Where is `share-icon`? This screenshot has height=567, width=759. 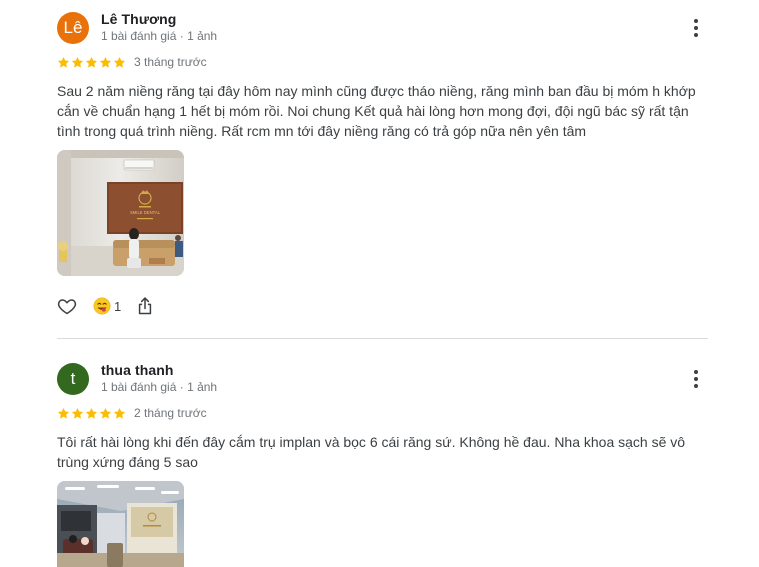 share-icon is located at coordinates (145, 306).